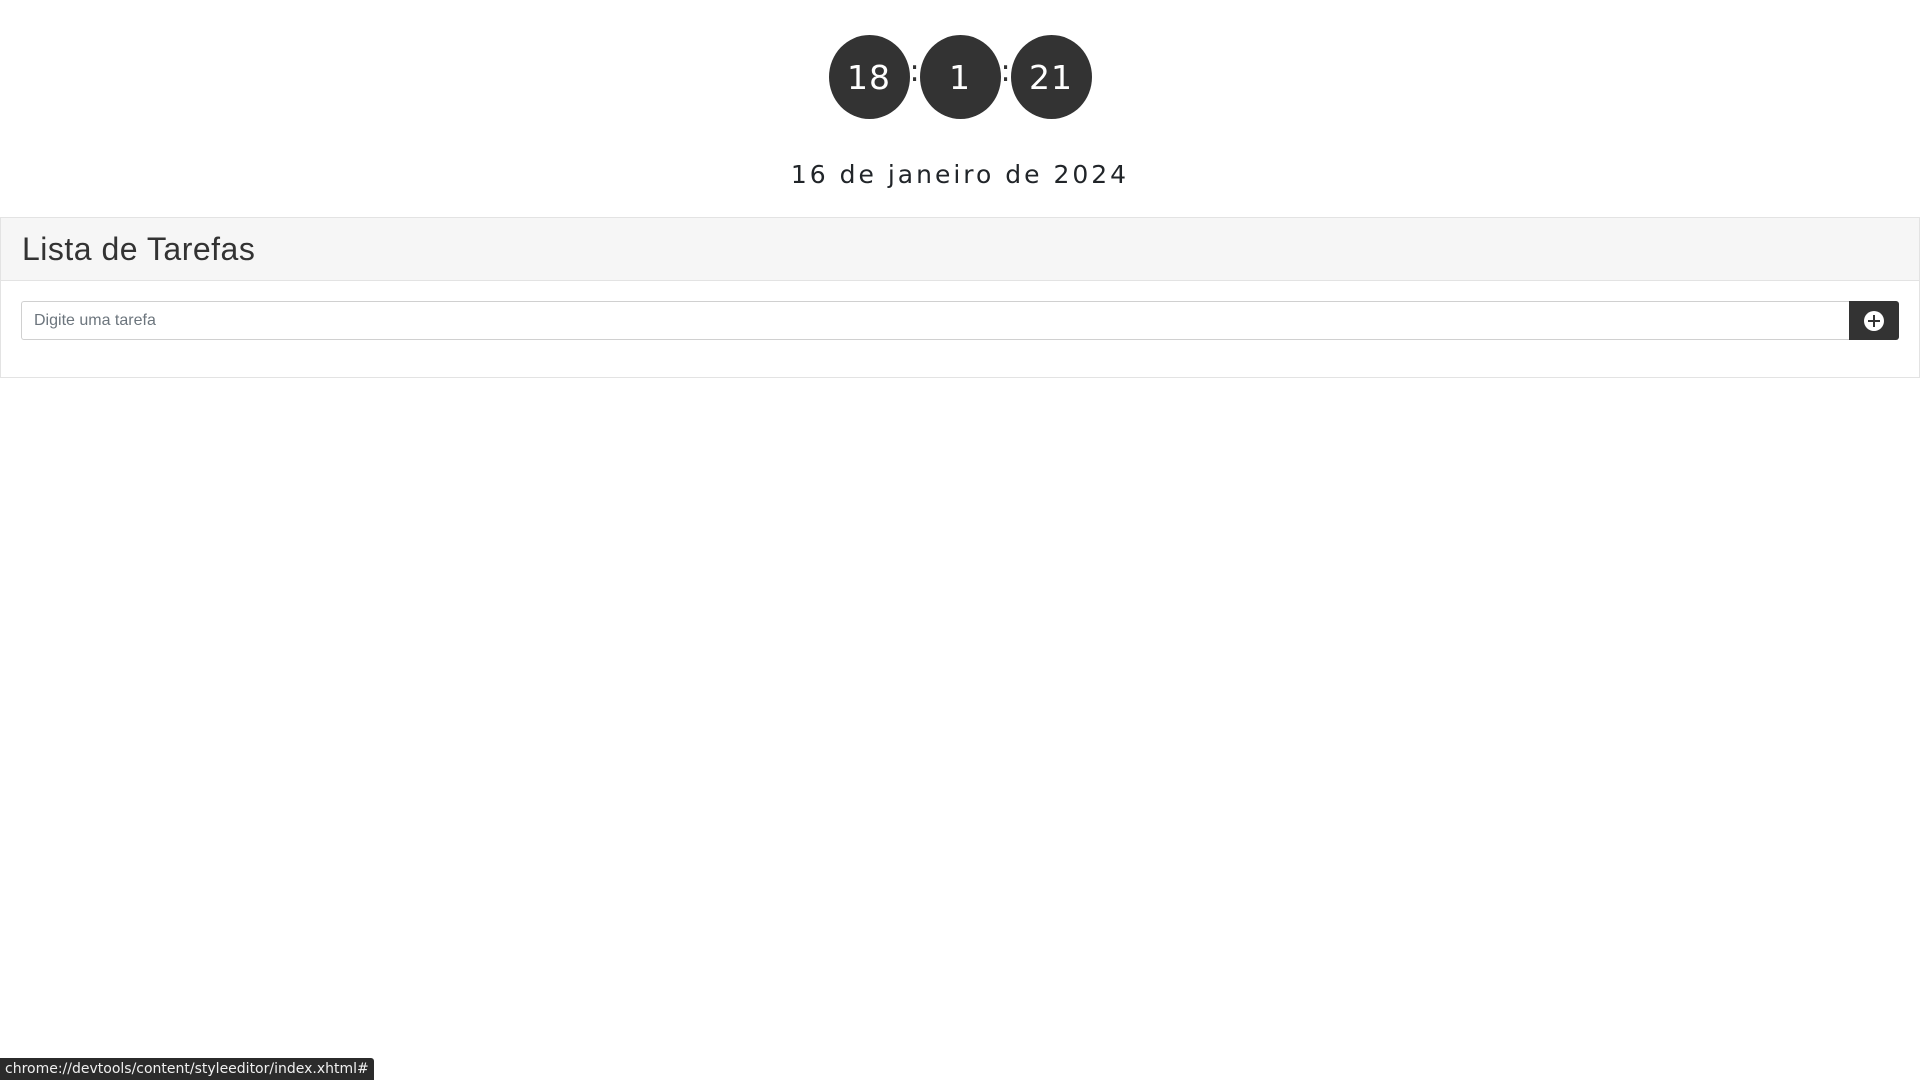  I want to click on add-task-button, so click(1874, 320).